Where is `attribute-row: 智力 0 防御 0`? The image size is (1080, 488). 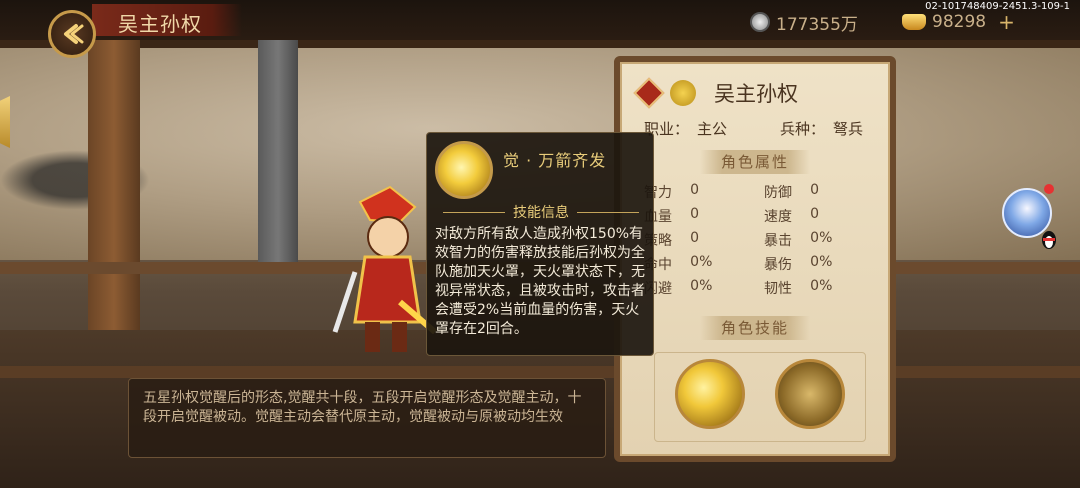
attribute-row: 智力 0 防御 0 is located at coordinates (764, 194).